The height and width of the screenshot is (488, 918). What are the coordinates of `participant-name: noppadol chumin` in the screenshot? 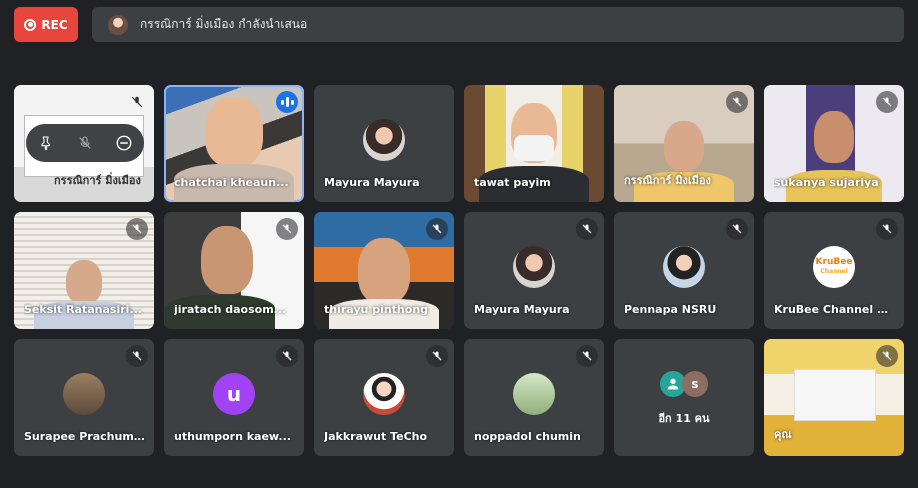 It's located at (527, 436).